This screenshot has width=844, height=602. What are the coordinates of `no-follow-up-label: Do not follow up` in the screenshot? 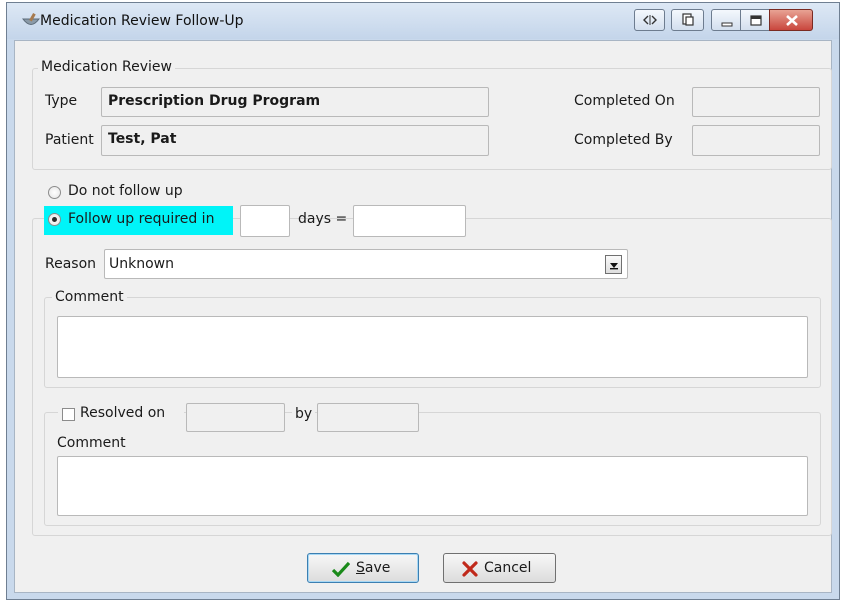 It's located at (125, 191).